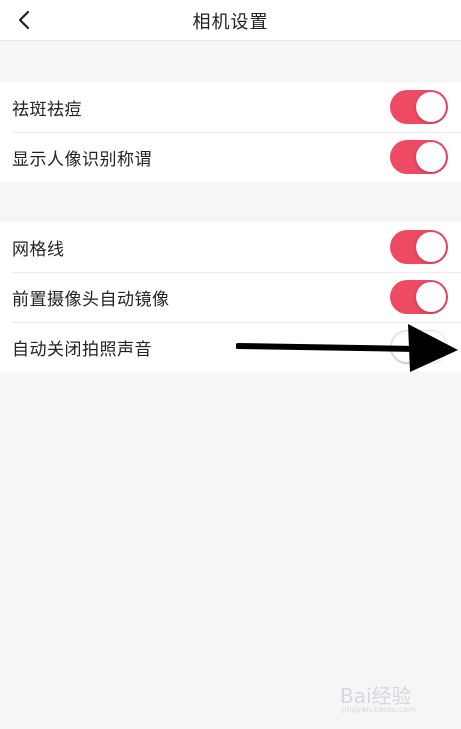 This screenshot has height=729, width=461. I want to click on setting-label: 显示人像识别称谓, so click(82, 160).